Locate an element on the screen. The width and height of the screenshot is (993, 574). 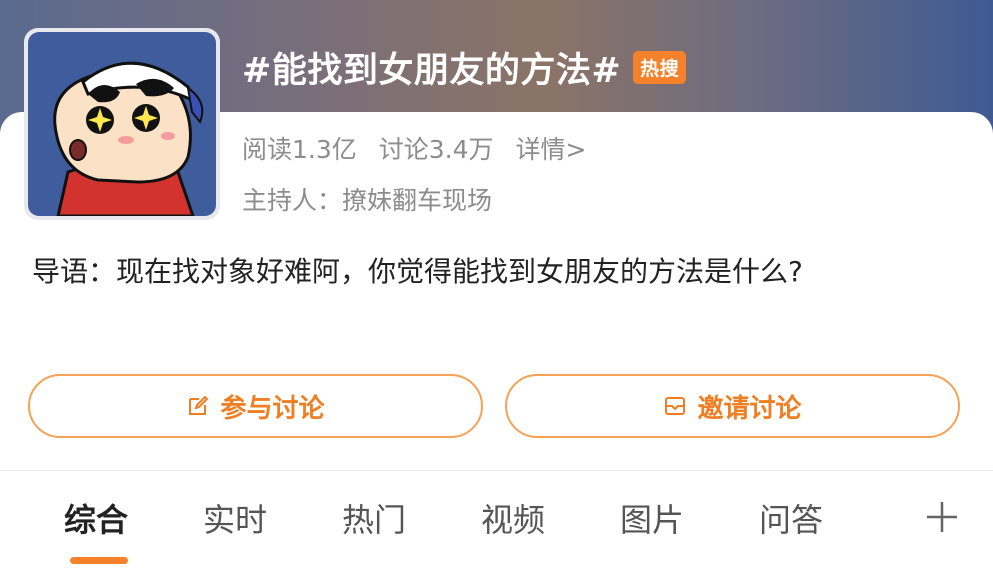
active-tab-indicator is located at coordinates (99, 560).